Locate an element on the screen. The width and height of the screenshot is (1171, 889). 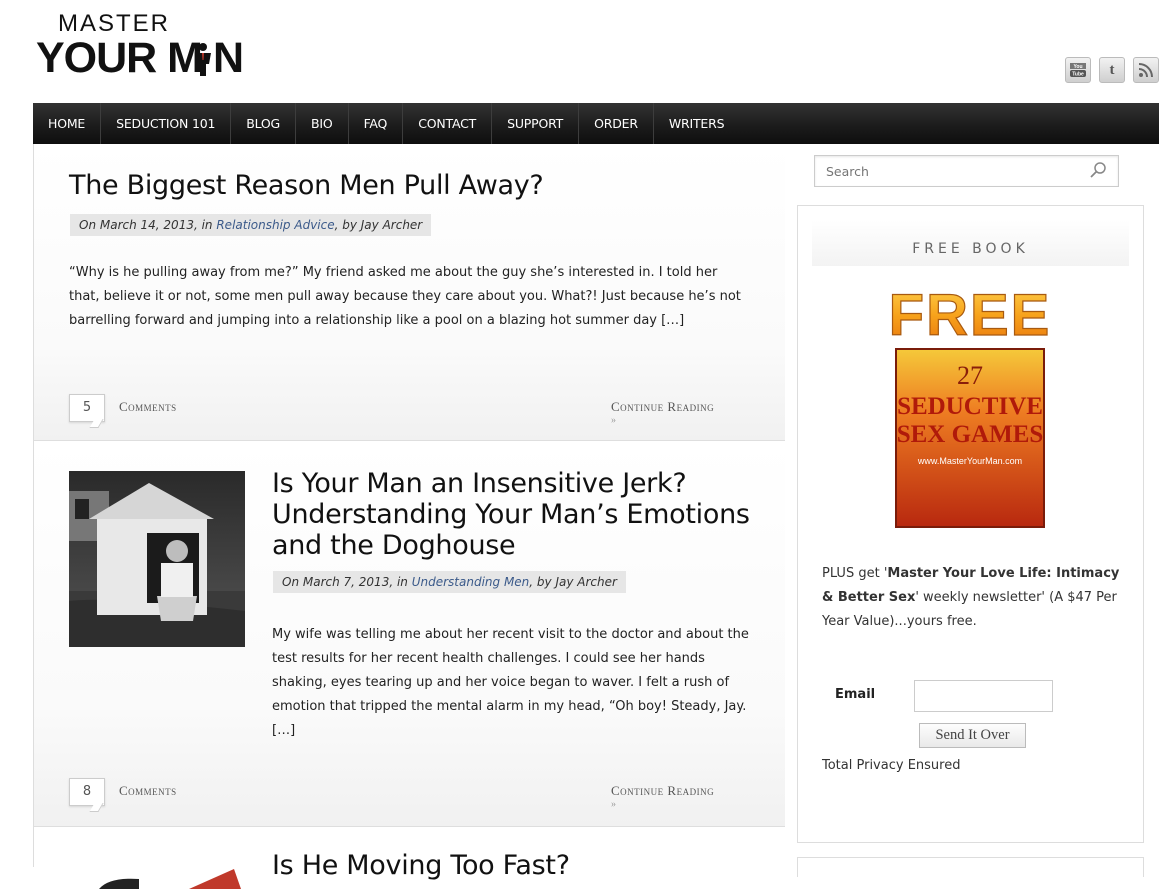
site-logo: MASTER YOUR M N is located at coordinates (140, 45).